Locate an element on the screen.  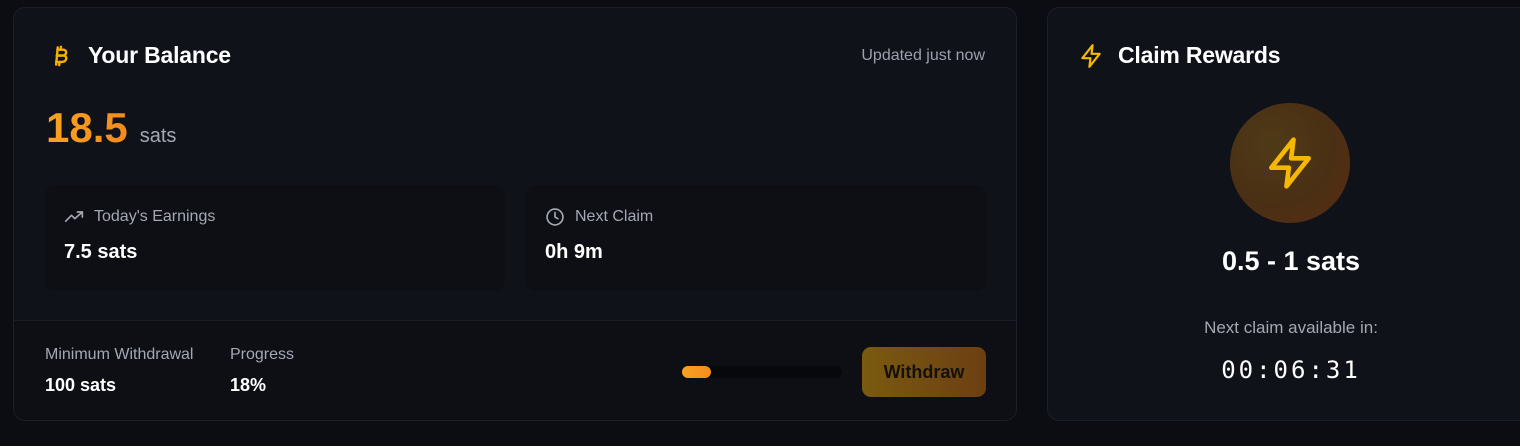
balance-unit: sats is located at coordinates (158, 136).